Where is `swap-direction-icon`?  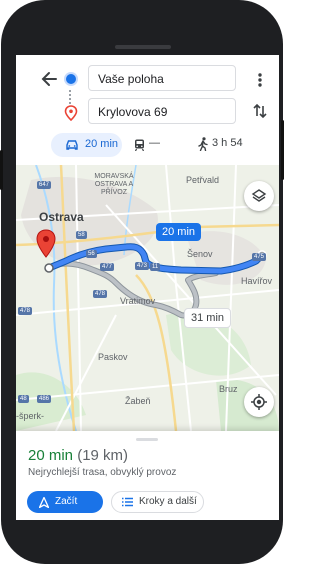 swap-direction-icon is located at coordinates (260, 111).